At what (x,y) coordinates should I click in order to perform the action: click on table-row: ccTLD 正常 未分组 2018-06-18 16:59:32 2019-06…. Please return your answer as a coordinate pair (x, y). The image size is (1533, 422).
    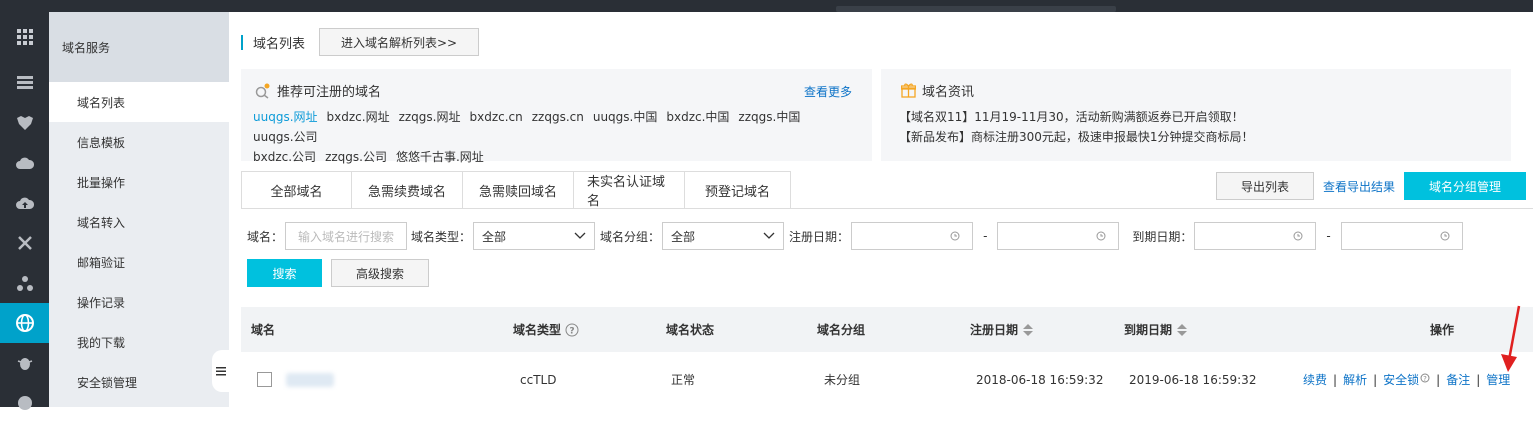
    Looking at the image, I should click on (887, 379).